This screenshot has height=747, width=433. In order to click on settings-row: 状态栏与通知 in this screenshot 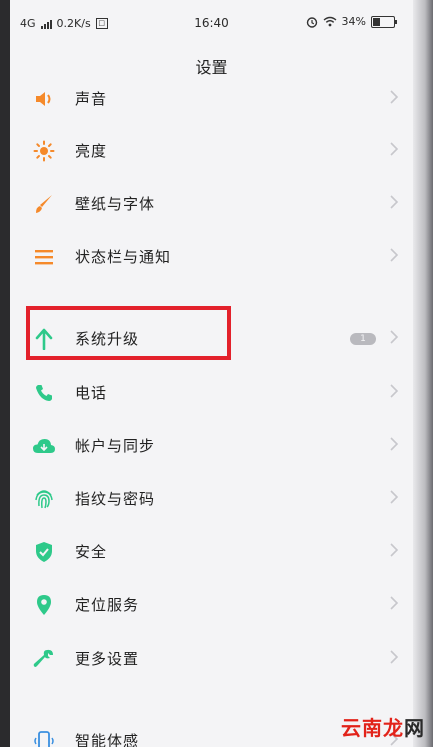, I will do `click(211, 256)`.